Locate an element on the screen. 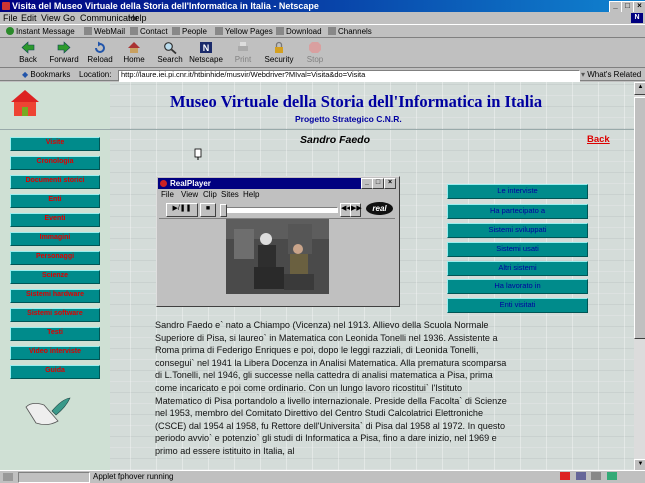  home-logo-icon is located at coordinates (25, 103).